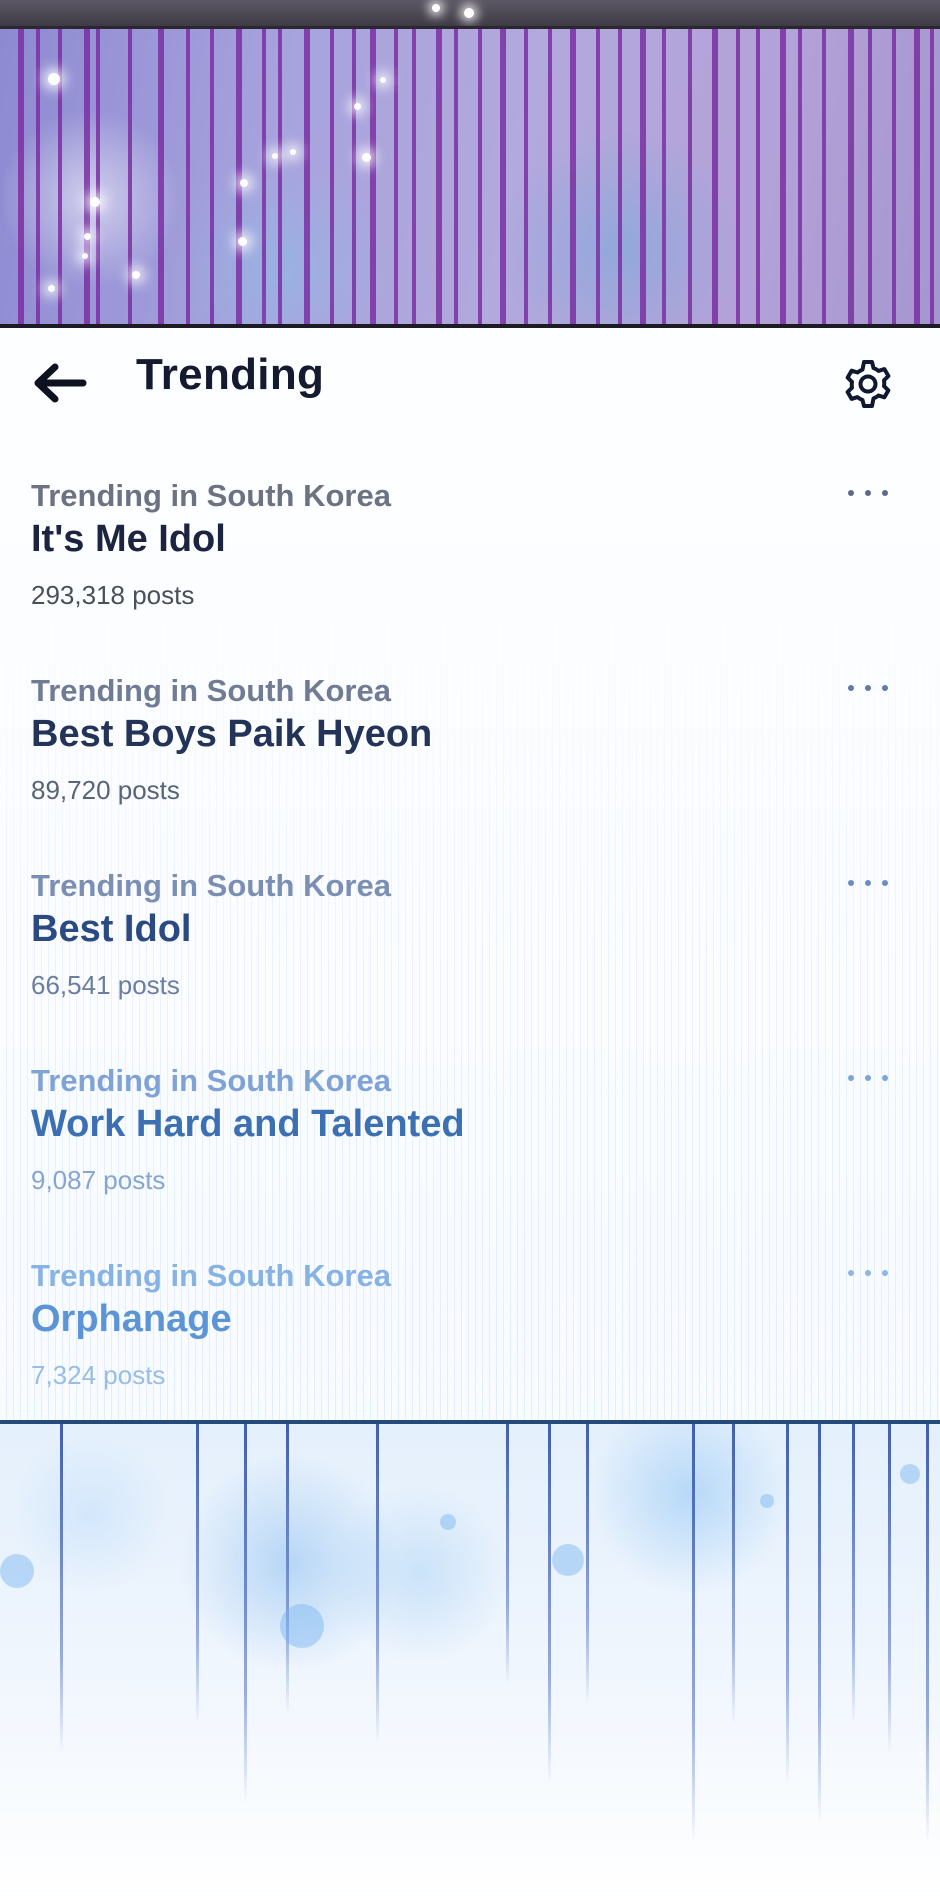 The image size is (940, 1900). What do you see at coordinates (98, 1375) in the screenshot?
I see `trend-post-count: 7,324 posts` at bounding box center [98, 1375].